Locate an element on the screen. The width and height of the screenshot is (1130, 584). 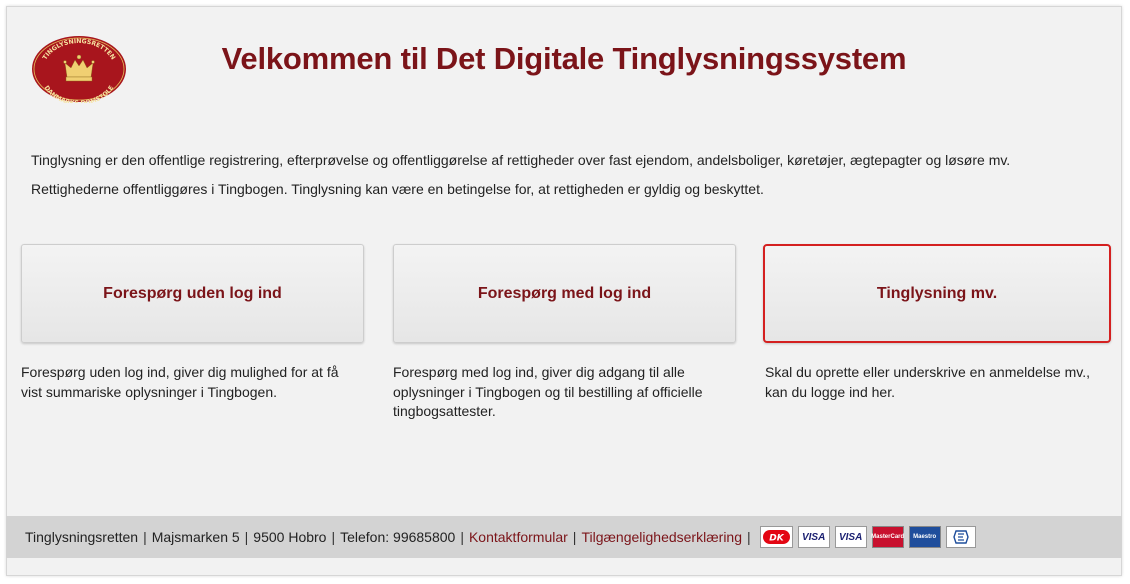
visa-icon: VISA is located at coordinates (813, 537).